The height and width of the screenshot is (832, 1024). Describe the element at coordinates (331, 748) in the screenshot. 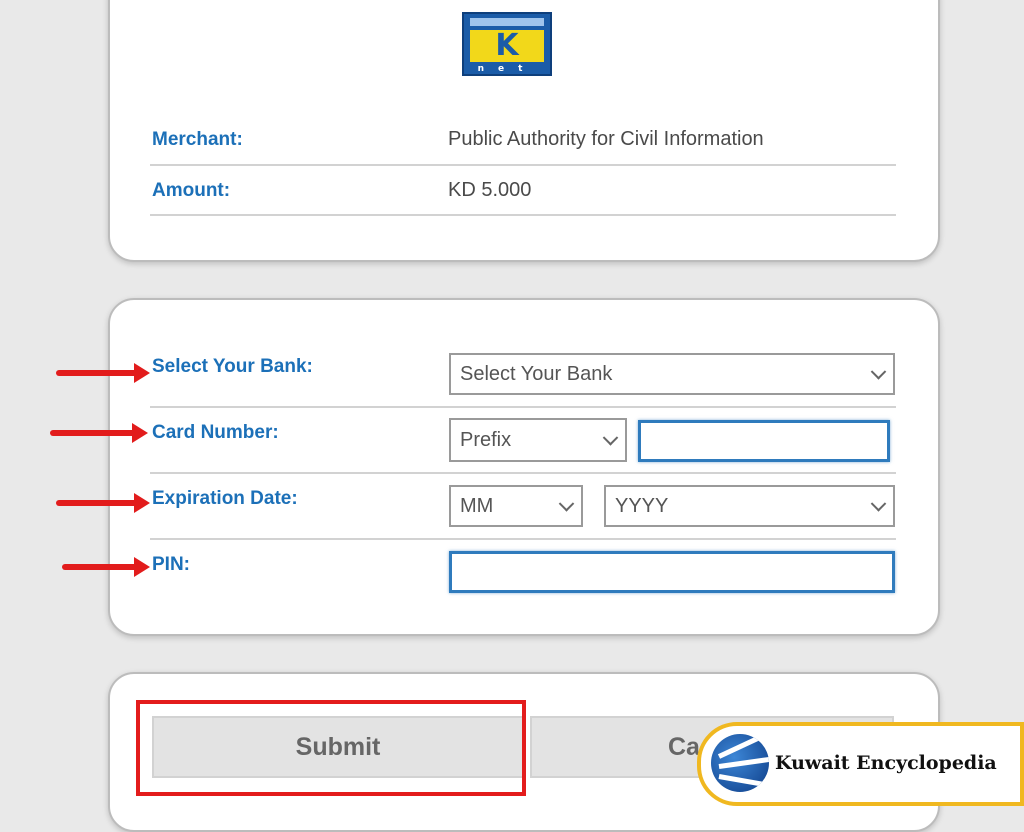

I see `submit-highlight-box` at that location.